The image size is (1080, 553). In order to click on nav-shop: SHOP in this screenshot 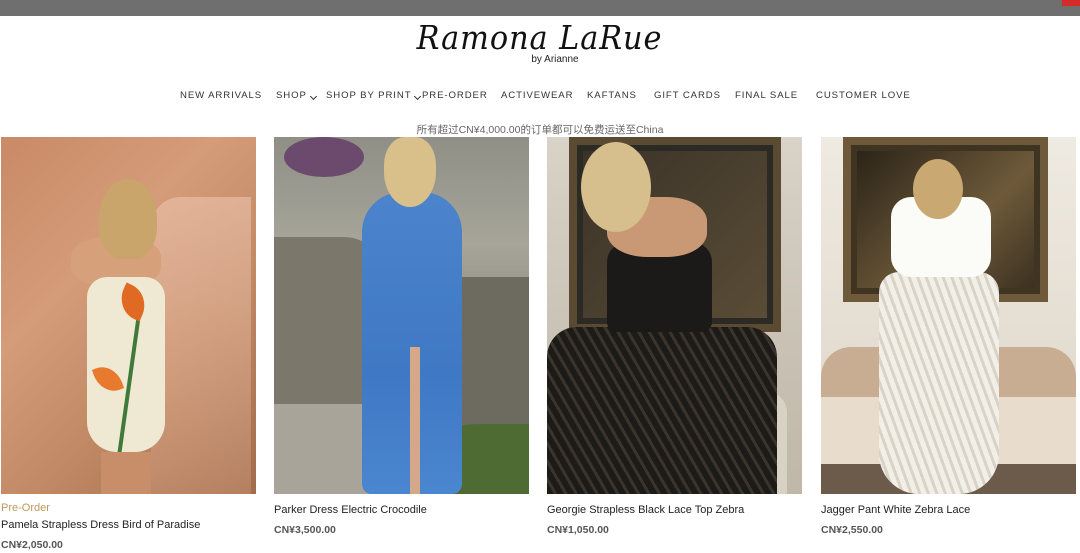, I will do `click(296, 95)`.